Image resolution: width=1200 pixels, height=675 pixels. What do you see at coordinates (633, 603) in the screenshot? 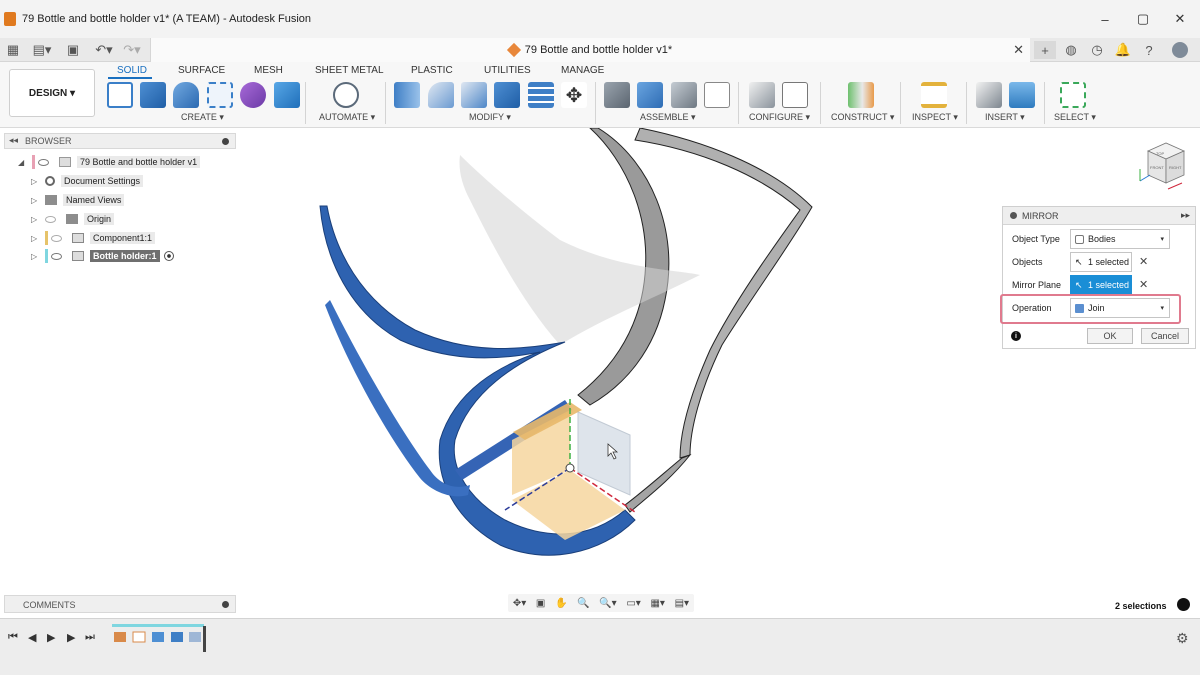
I see `display-settings-icon: ▭▾` at bounding box center [633, 603].